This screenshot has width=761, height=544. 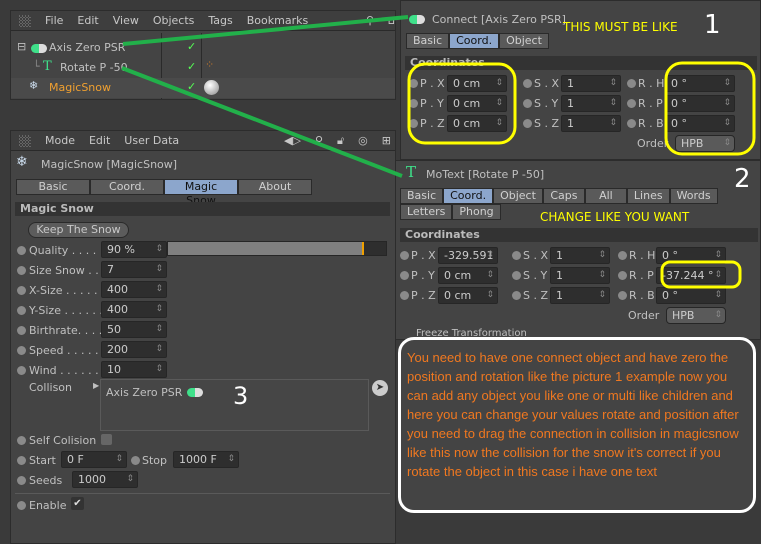 I want to click on annotation-number-3: 3, so click(x=241, y=396).